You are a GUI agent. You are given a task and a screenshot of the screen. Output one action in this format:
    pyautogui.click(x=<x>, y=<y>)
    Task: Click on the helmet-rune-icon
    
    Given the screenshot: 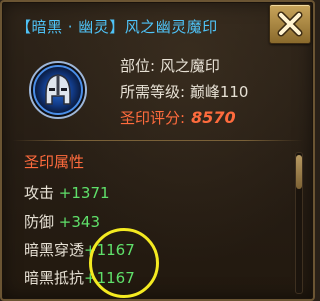 What is the action you would take?
    pyautogui.click(x=58, y=90)
    